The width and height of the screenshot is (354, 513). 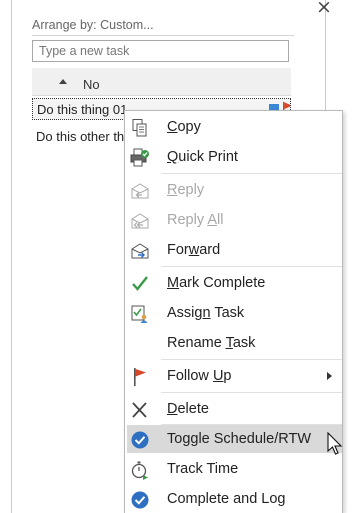 I want to click on copy-icon, so click(x=139, y=128).